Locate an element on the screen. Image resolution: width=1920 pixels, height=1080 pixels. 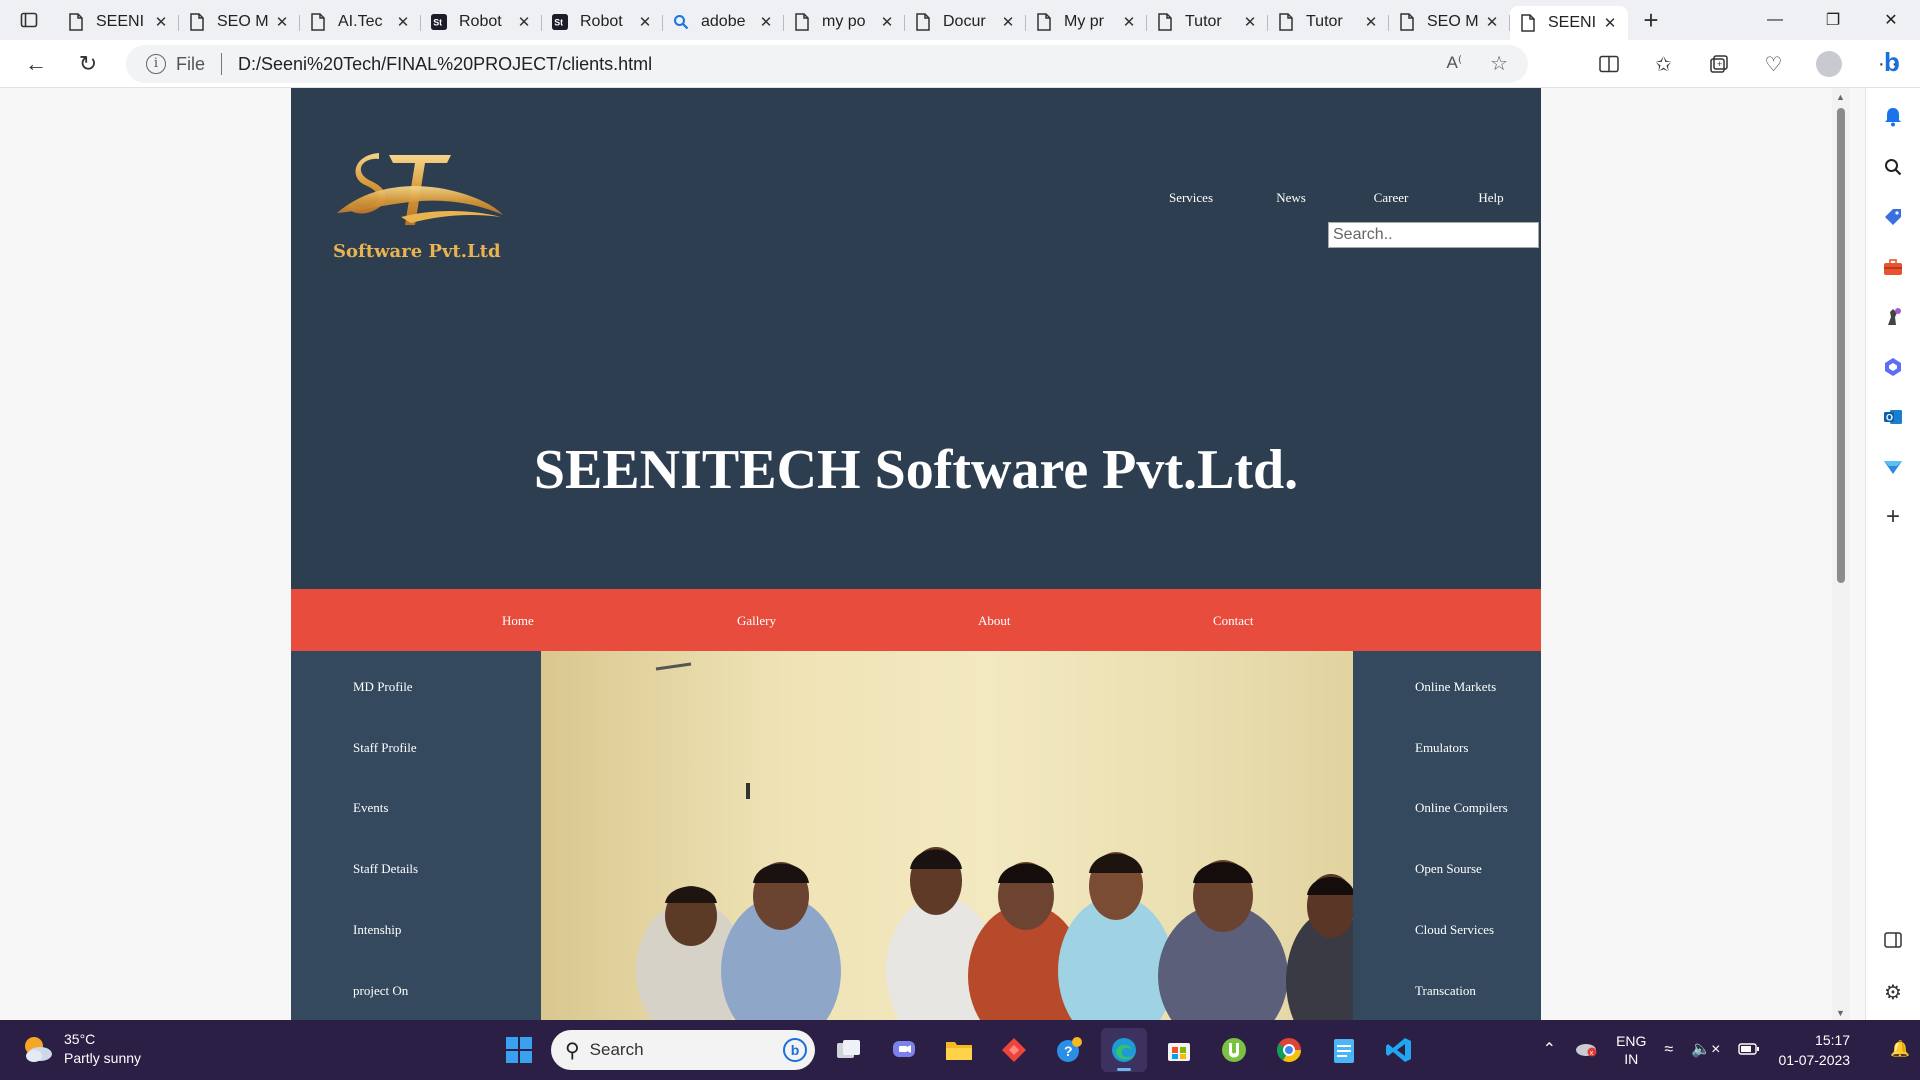
get-help-icon: ? is located at coordinates (1069, 1050).